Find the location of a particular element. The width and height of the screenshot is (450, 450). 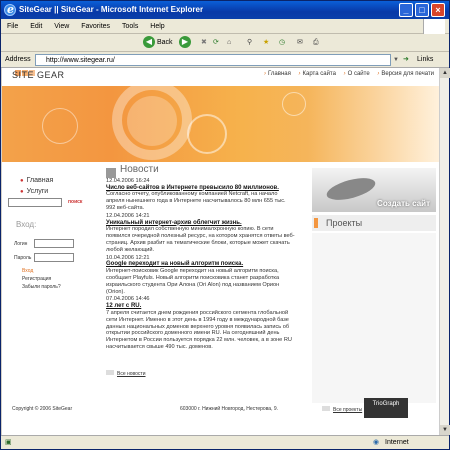

close-icon: × is located at coordinates (438, 10).